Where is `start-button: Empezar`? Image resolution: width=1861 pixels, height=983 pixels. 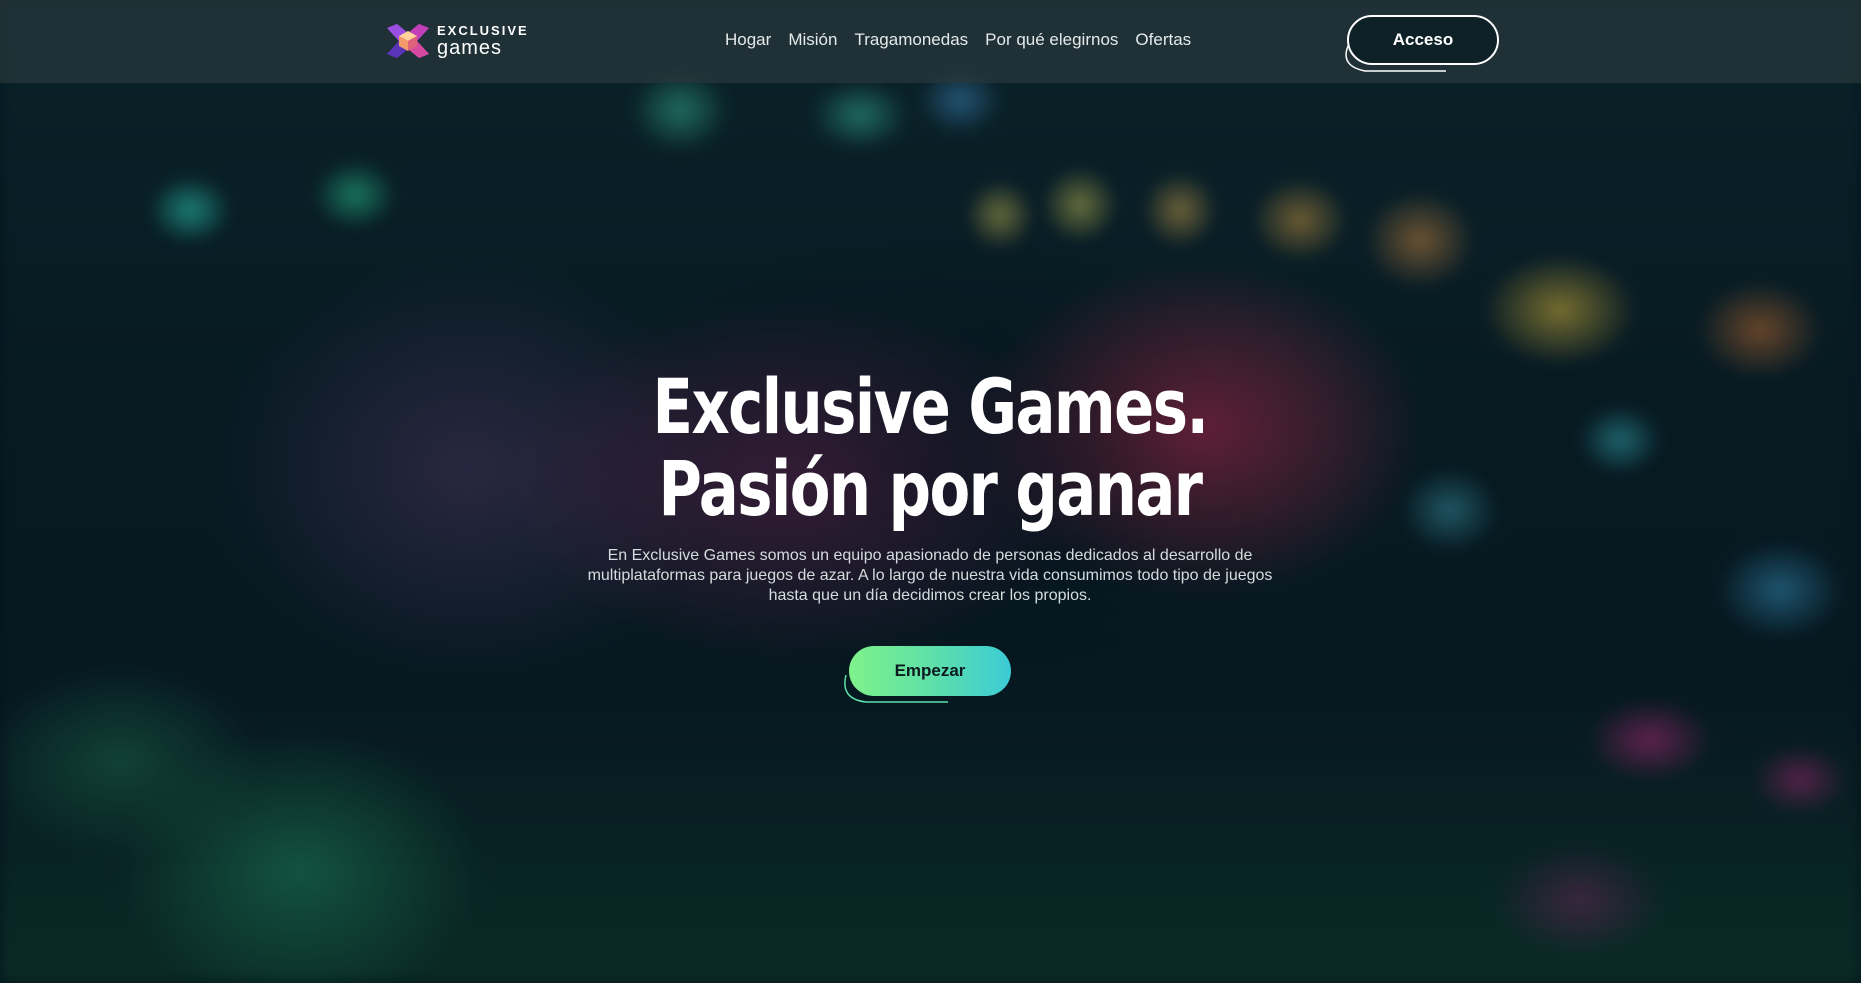
start-button: Empezar is located at coordinates (930, 671).